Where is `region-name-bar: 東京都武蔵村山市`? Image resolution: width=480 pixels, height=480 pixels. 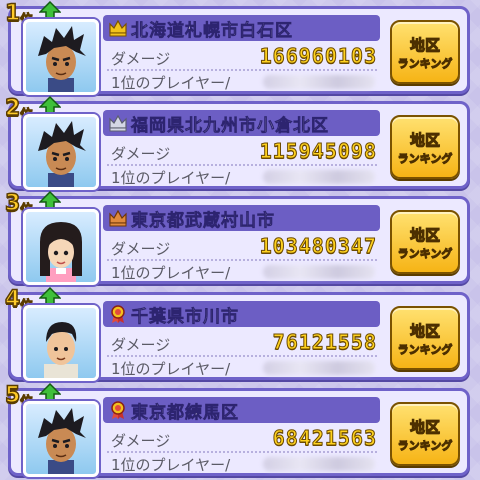 region-name-bar: 東京都武蔵村山市 is located at coordinates (241, 218).